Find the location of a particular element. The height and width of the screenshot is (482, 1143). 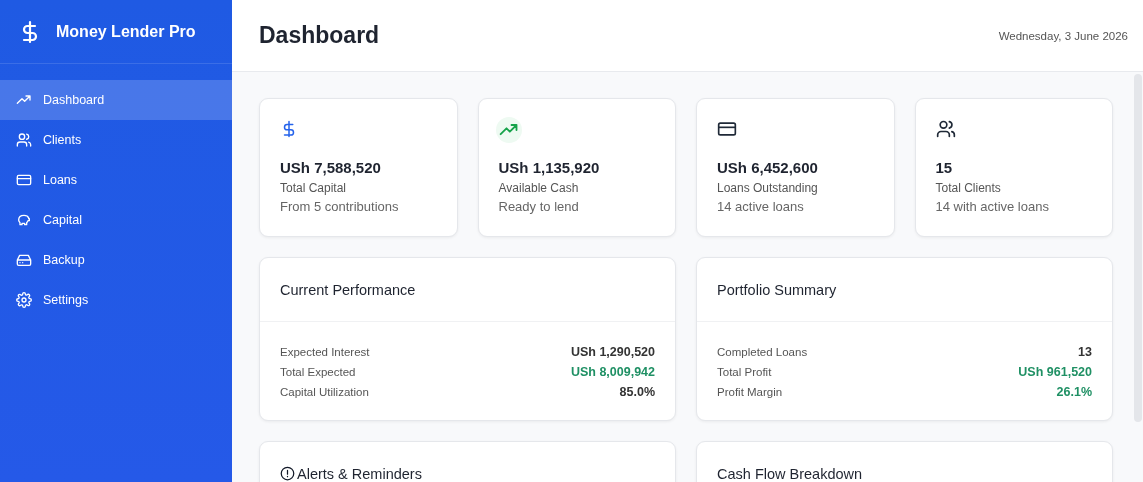

metric-value: USh 961,520 is located at coordinates (1055, 371).